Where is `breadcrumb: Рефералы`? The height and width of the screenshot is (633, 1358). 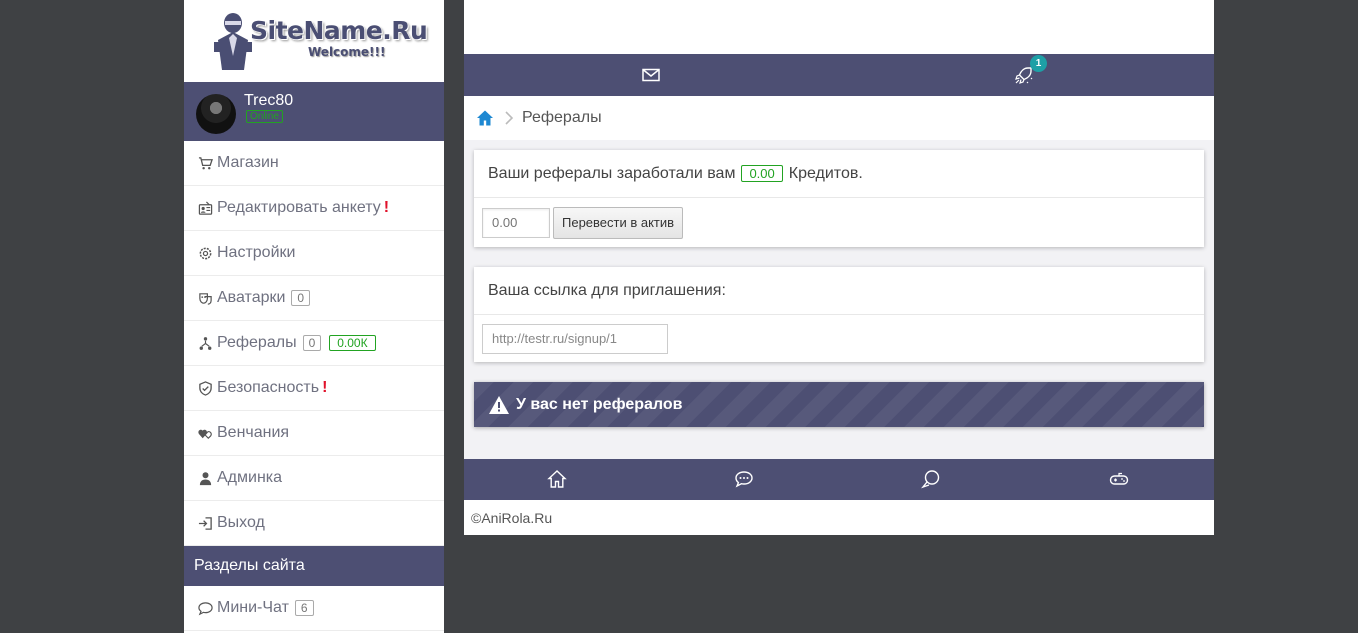 breadcrumb: Рефералы is located at coordinates (839, 118).